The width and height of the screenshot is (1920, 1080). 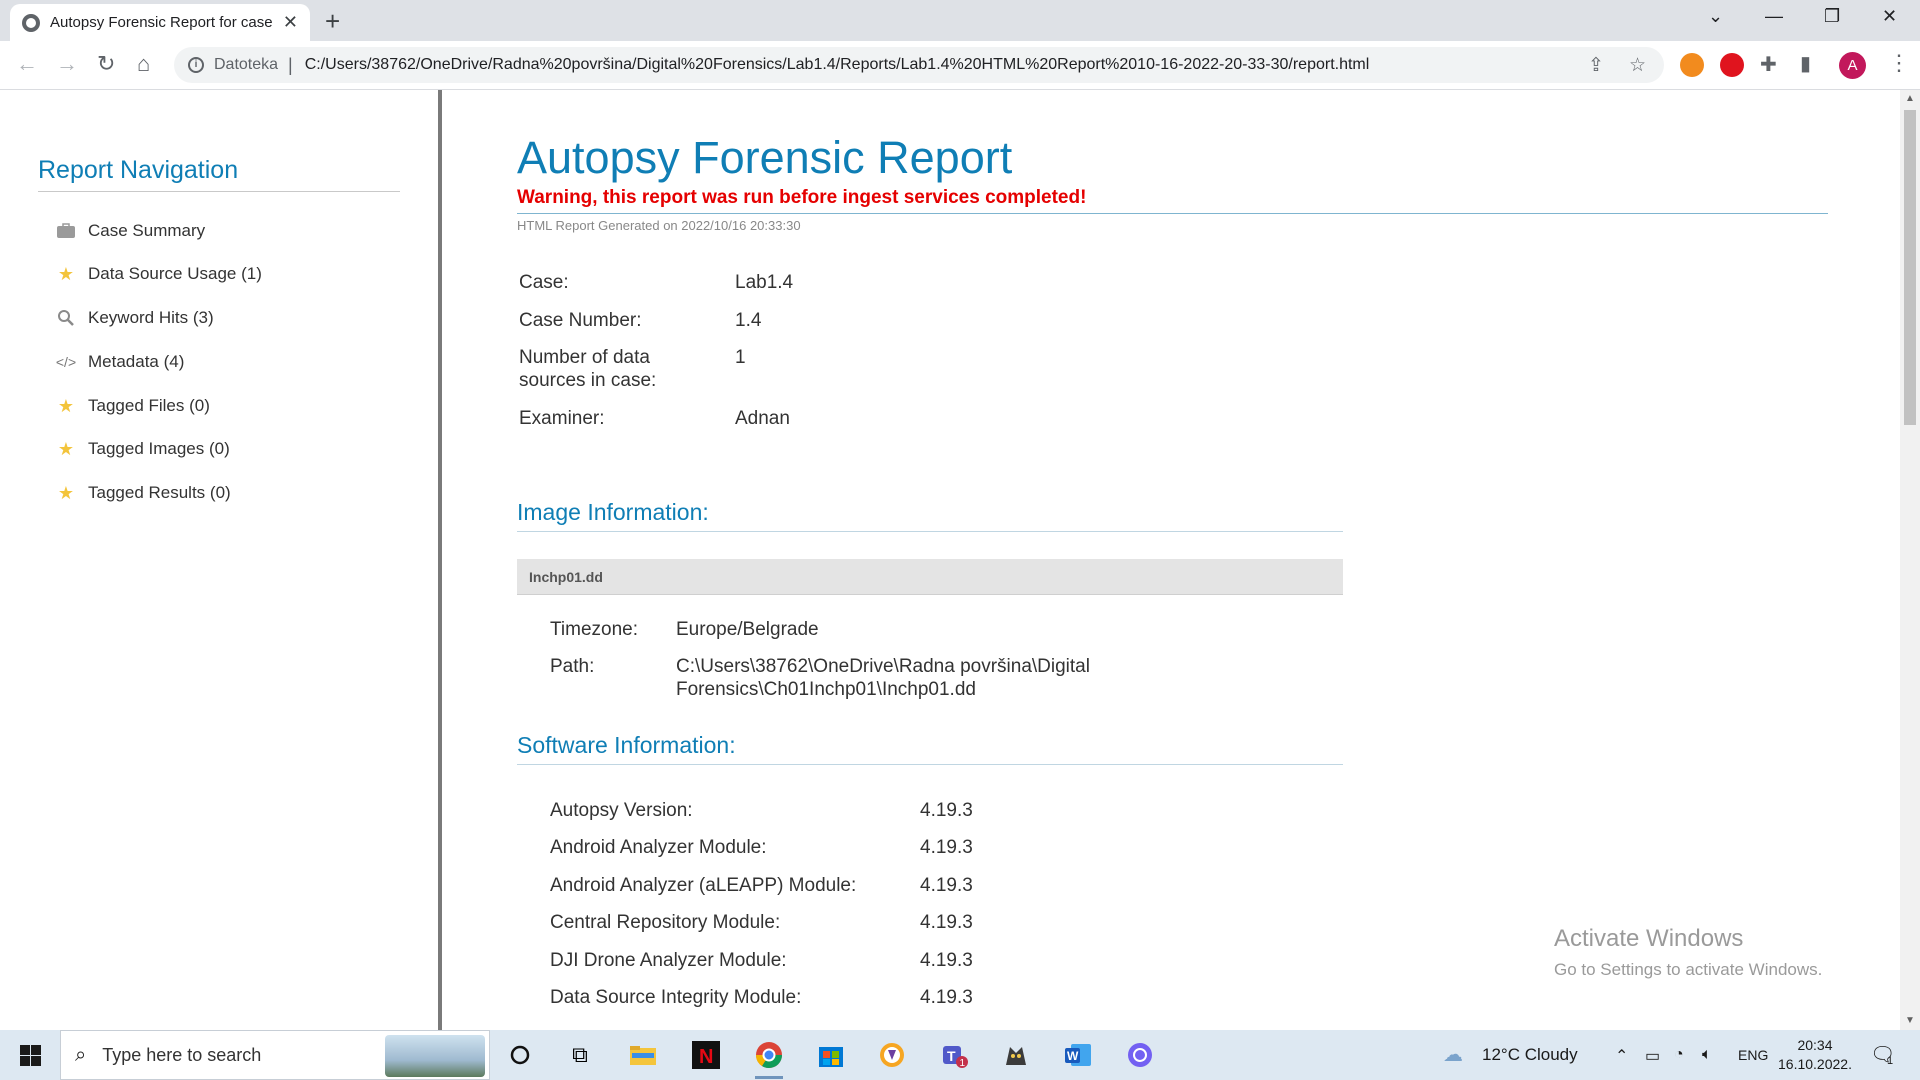 What do you see at coordinates (588, 369) in the screenshot?
I see `data-sources-label: Number of data sources in case:` at bounding box center [588, 369].